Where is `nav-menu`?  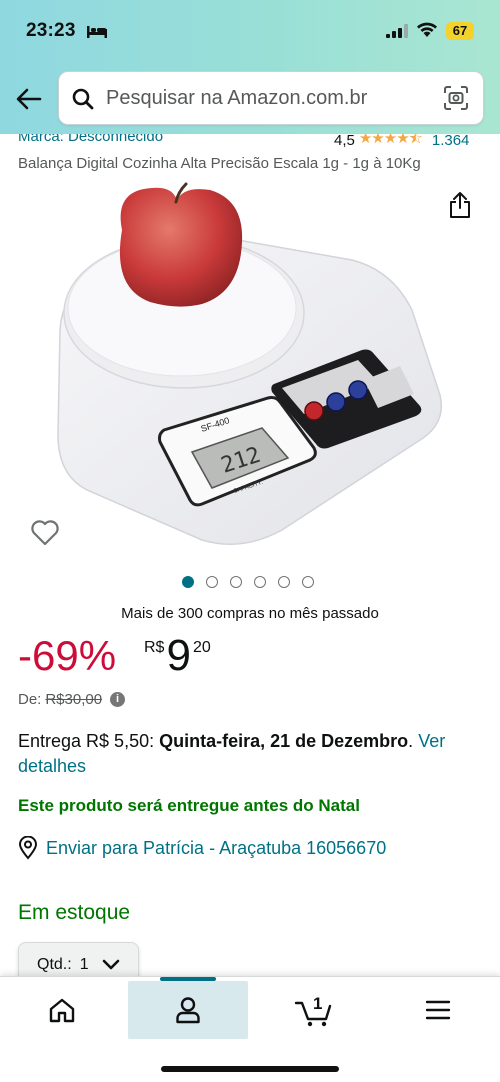
nav-menu is located at coordinates (438, 1010).